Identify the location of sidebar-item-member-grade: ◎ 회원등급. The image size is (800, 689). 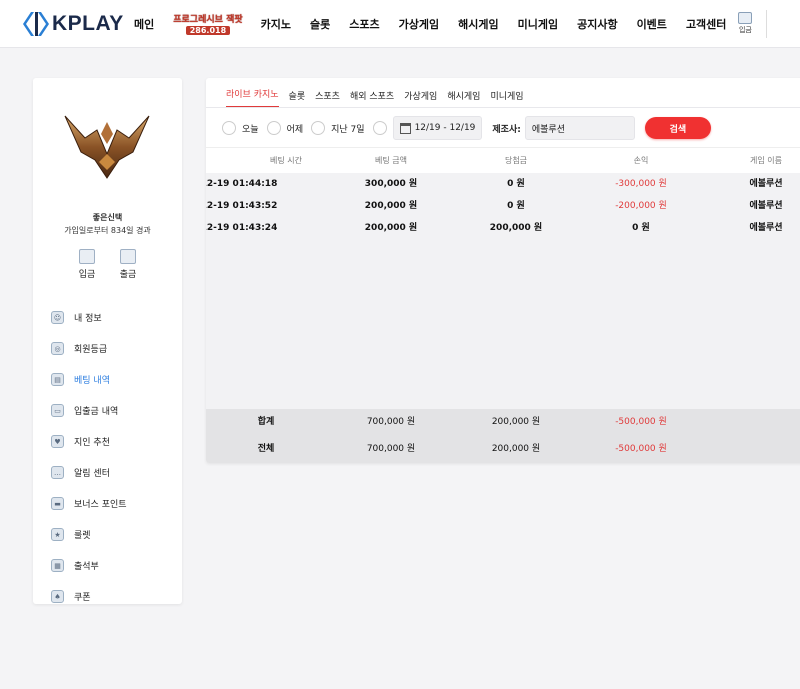
(113, 348).